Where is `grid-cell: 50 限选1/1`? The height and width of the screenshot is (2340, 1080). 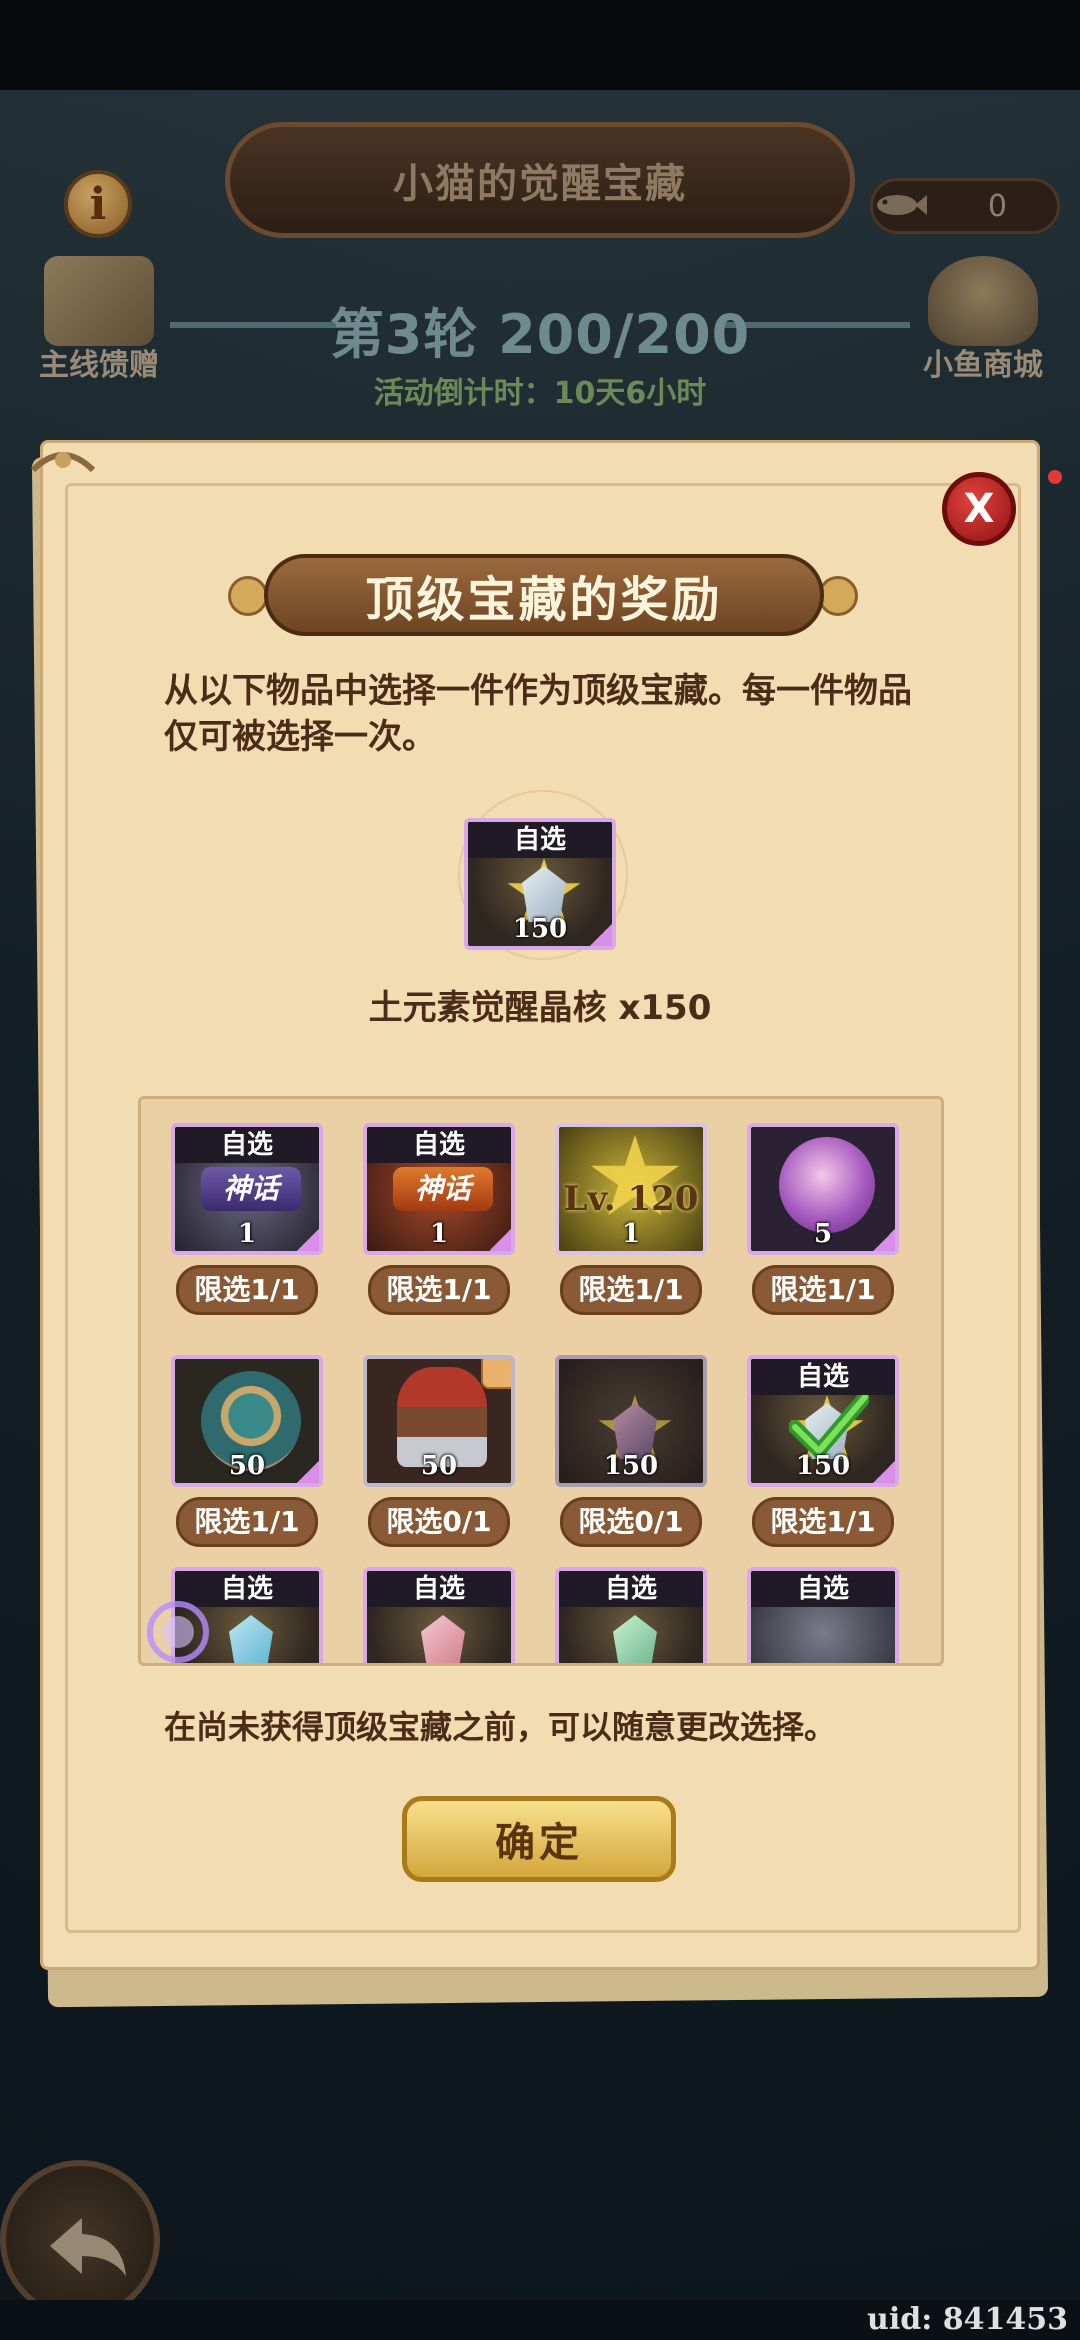 grid-cell: 50 限选1/1 is located at coordinates (247, 1451).